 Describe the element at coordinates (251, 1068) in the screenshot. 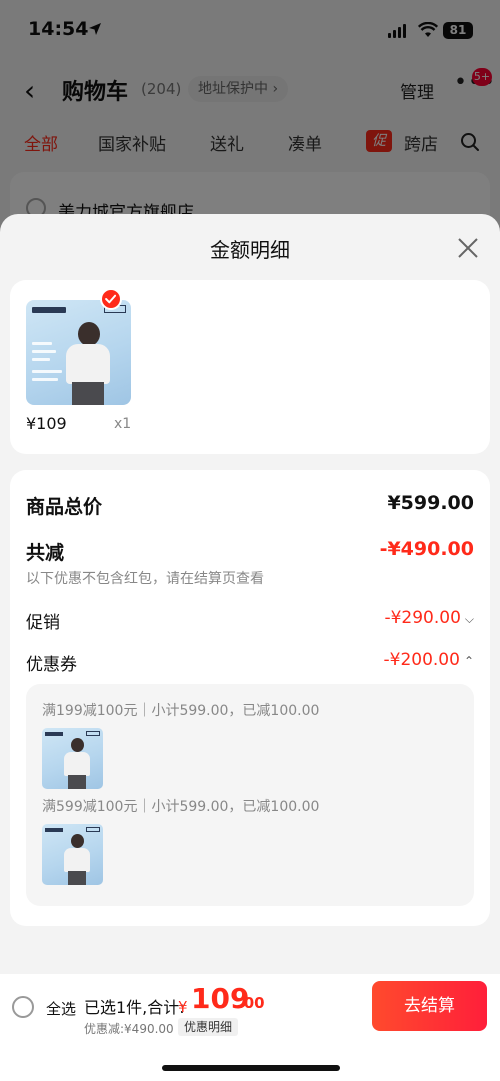

I see `home-indicator` at that location.